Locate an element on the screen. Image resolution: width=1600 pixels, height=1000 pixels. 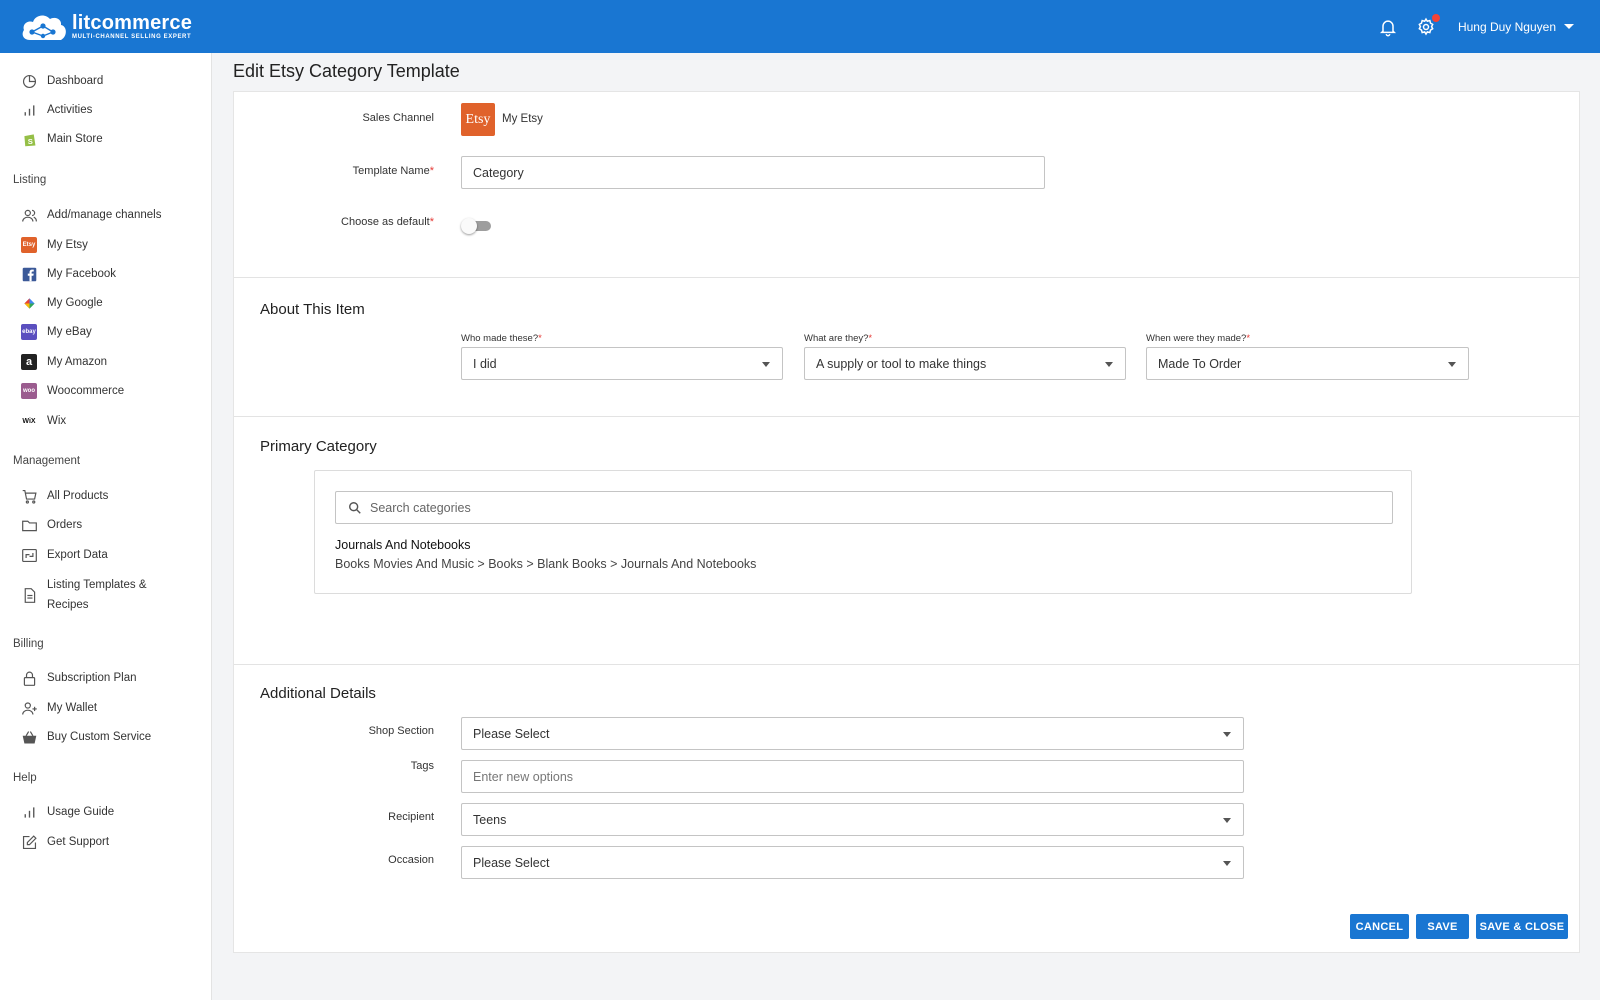
sidebar-item-my-facebook: My Facebook is located at coordinates (68, 274).